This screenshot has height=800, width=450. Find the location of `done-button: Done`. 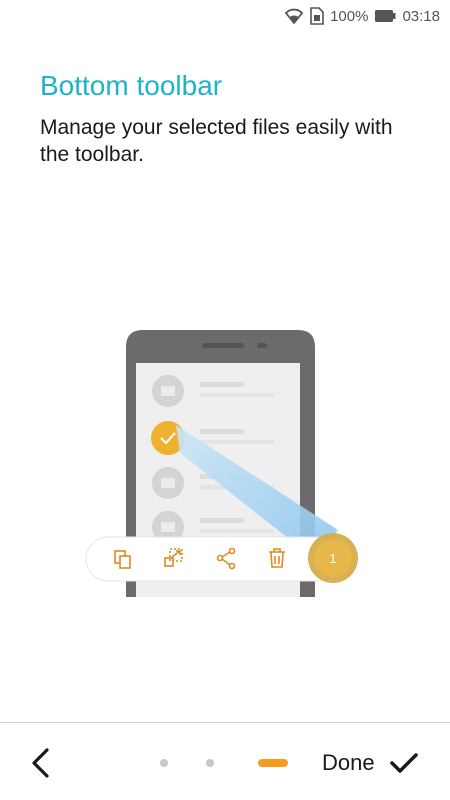

done-button: Done is located at coordinates (370, 763).